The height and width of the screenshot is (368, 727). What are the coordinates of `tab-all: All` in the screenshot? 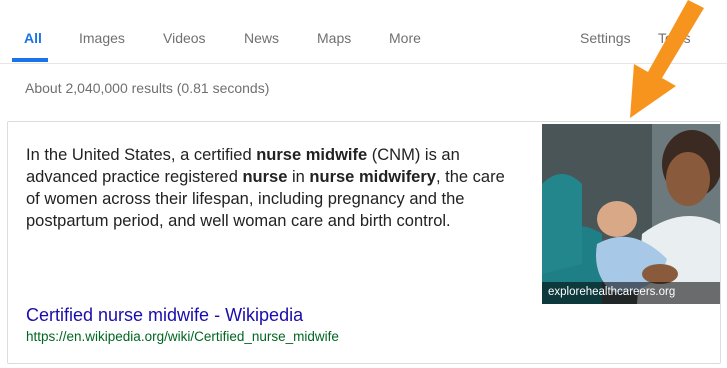 It's located at (33, 38).